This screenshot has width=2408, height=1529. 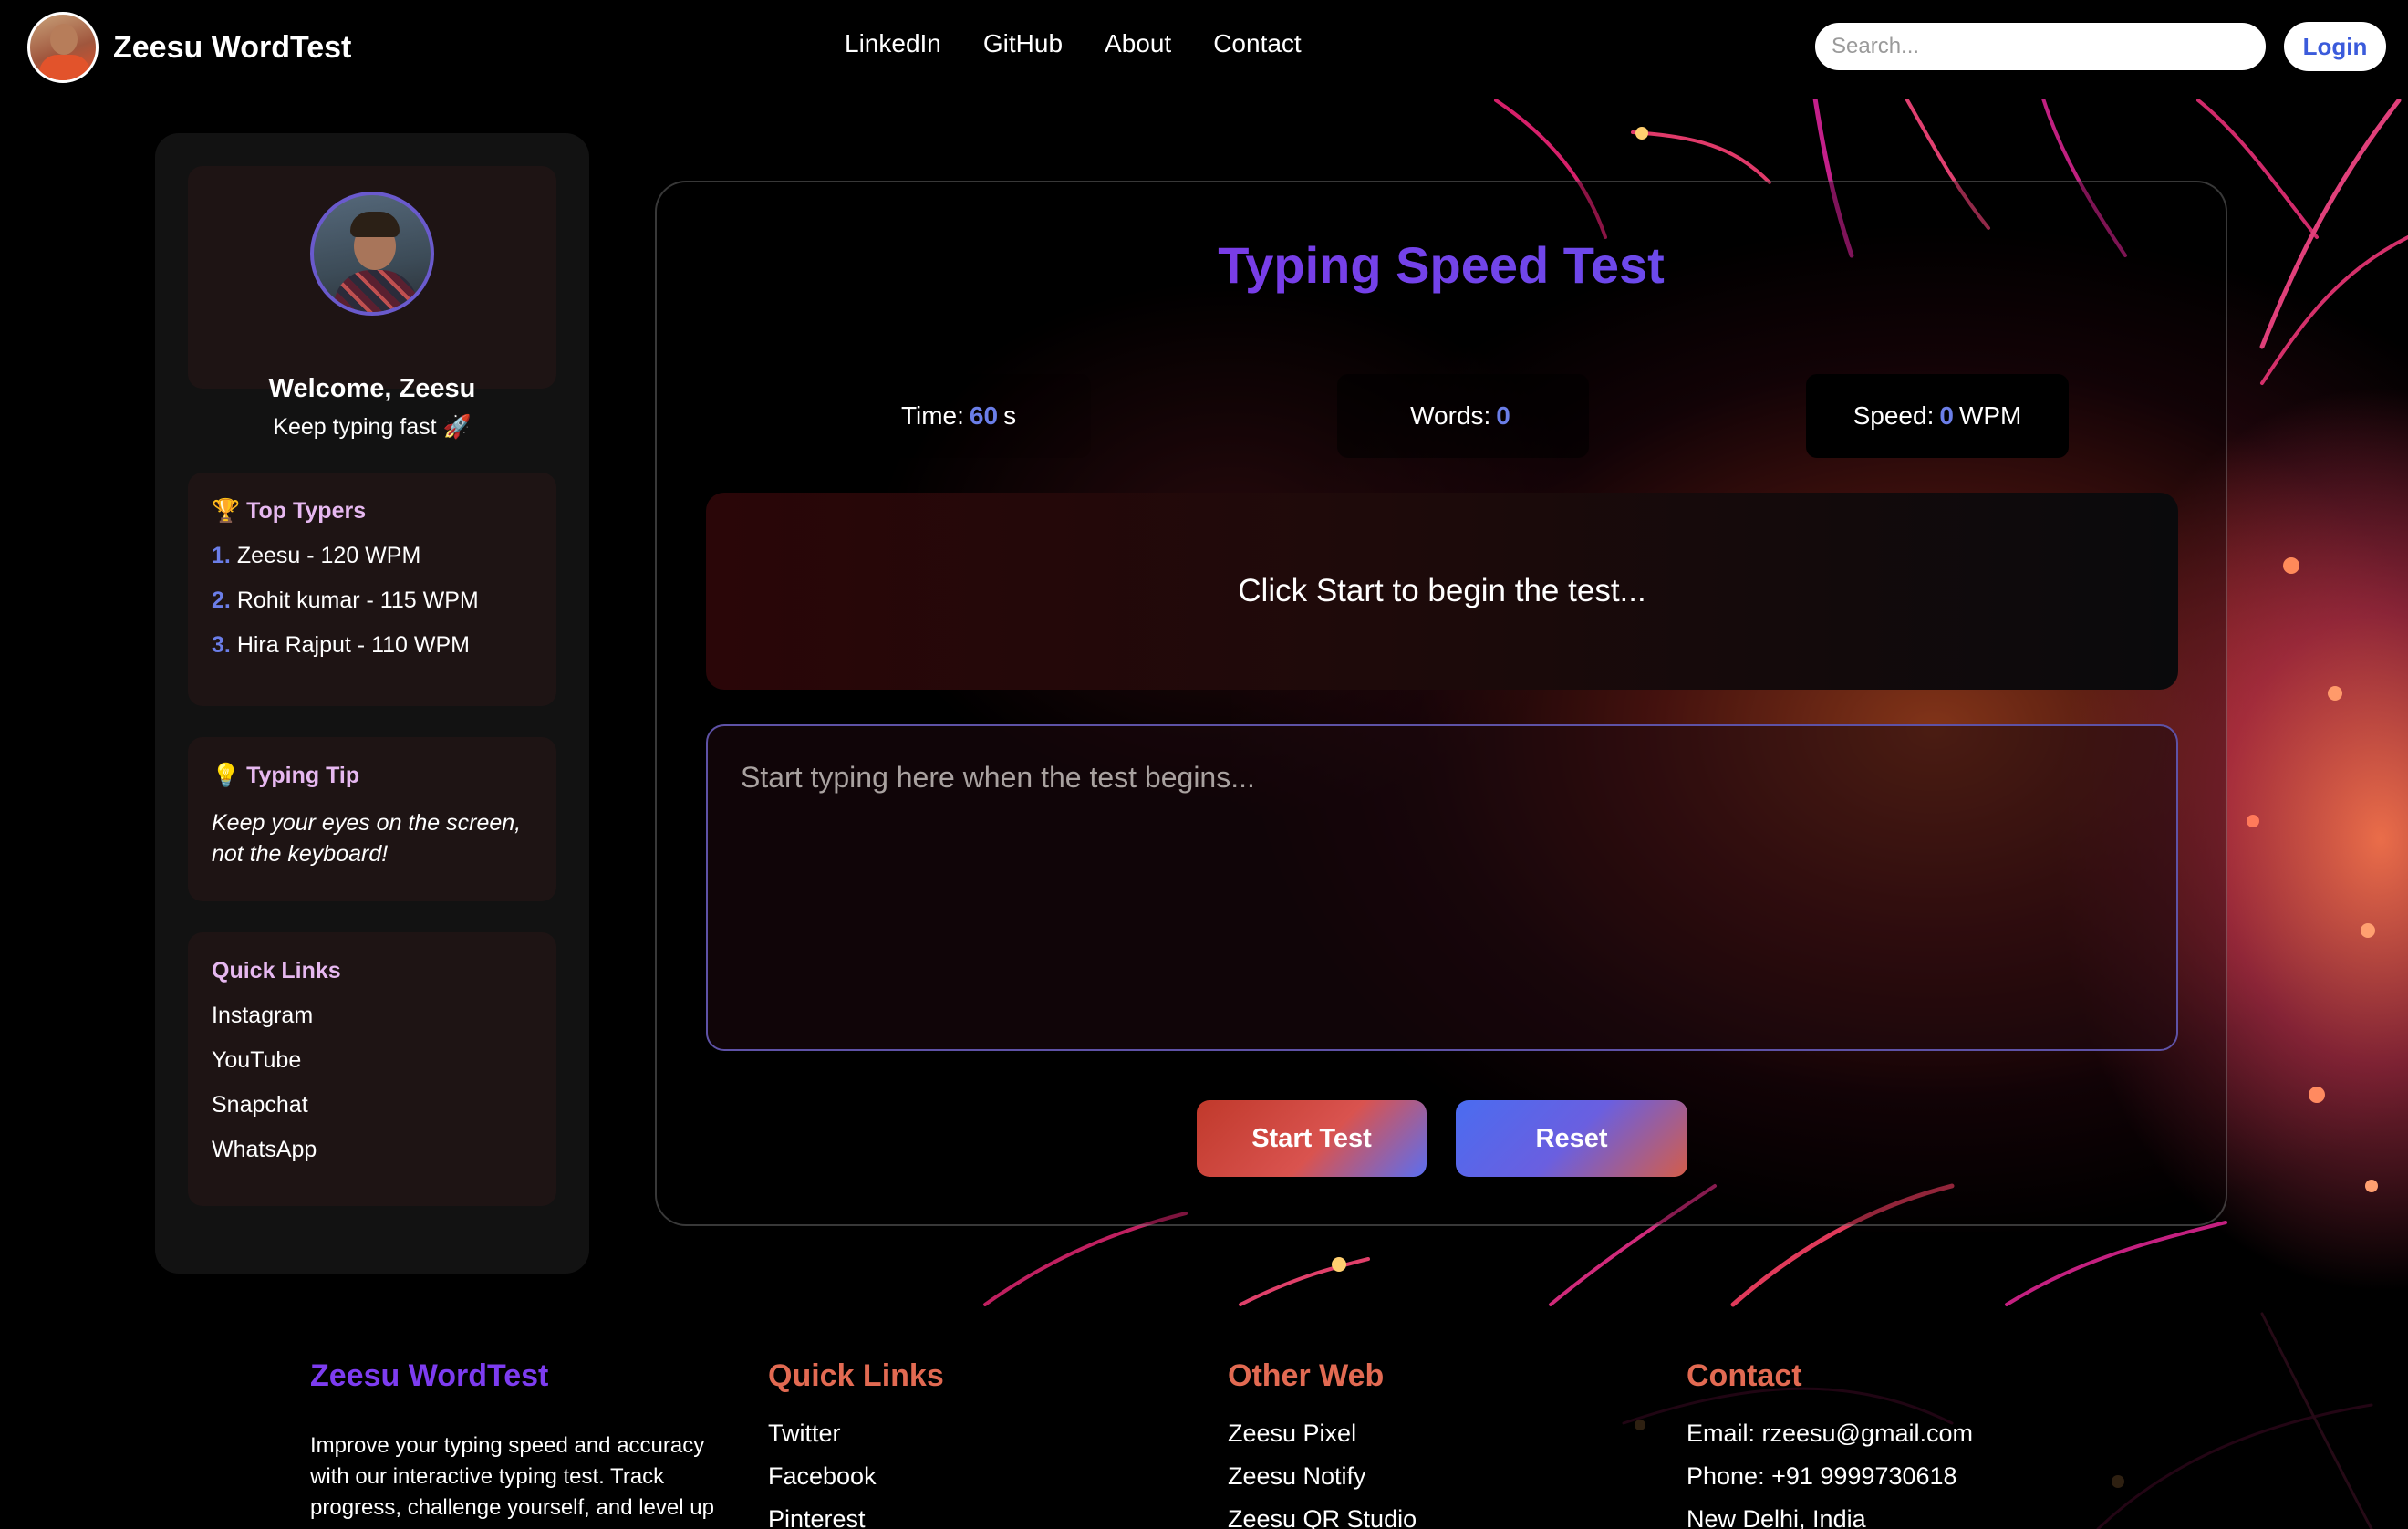 What do you see at coordinates (856, 1517) in the screenshot?
I see `footer-link-pinterest: Pinterest` at bounding box center [856, 1517].